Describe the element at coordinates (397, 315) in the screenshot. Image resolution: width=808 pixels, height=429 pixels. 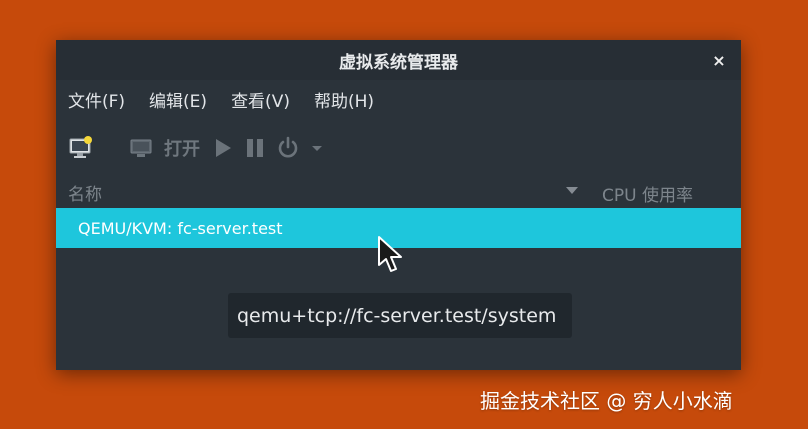
I see `tooltip-text: qemu+tcp://fc-server.test/system` at that location.